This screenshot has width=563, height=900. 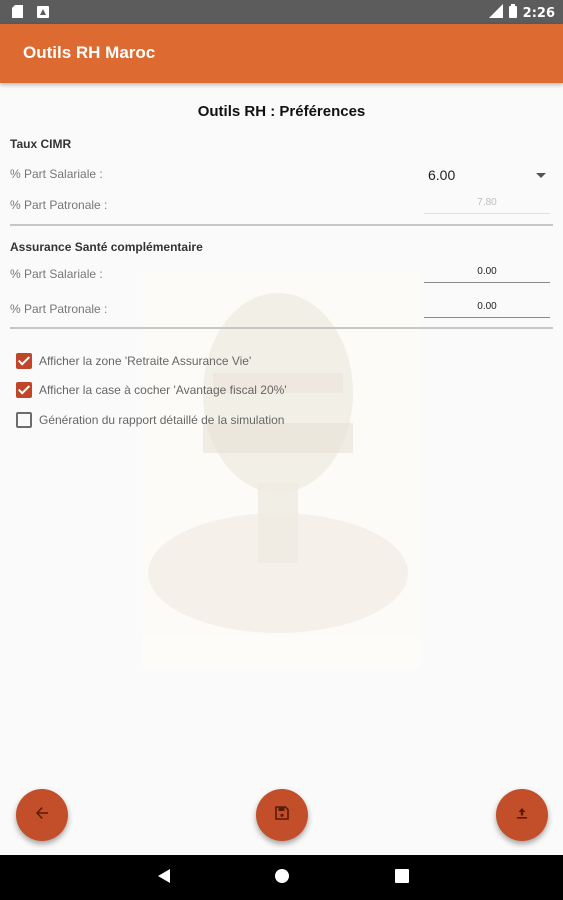 I want to click on cimr-salariale-label: % Part Salariale :, so click(x=56, y=174).